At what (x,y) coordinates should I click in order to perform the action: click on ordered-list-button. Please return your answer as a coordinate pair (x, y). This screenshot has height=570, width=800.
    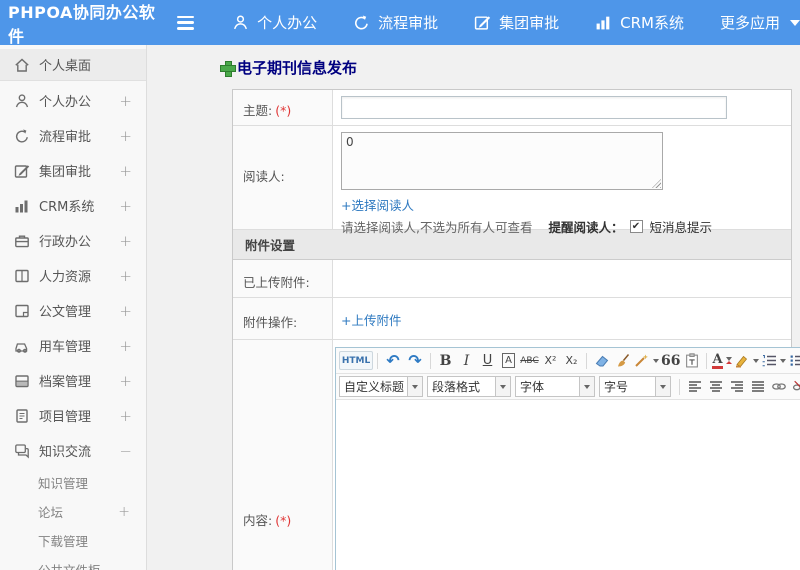
    Looking at the image, I should click on (773, 361).